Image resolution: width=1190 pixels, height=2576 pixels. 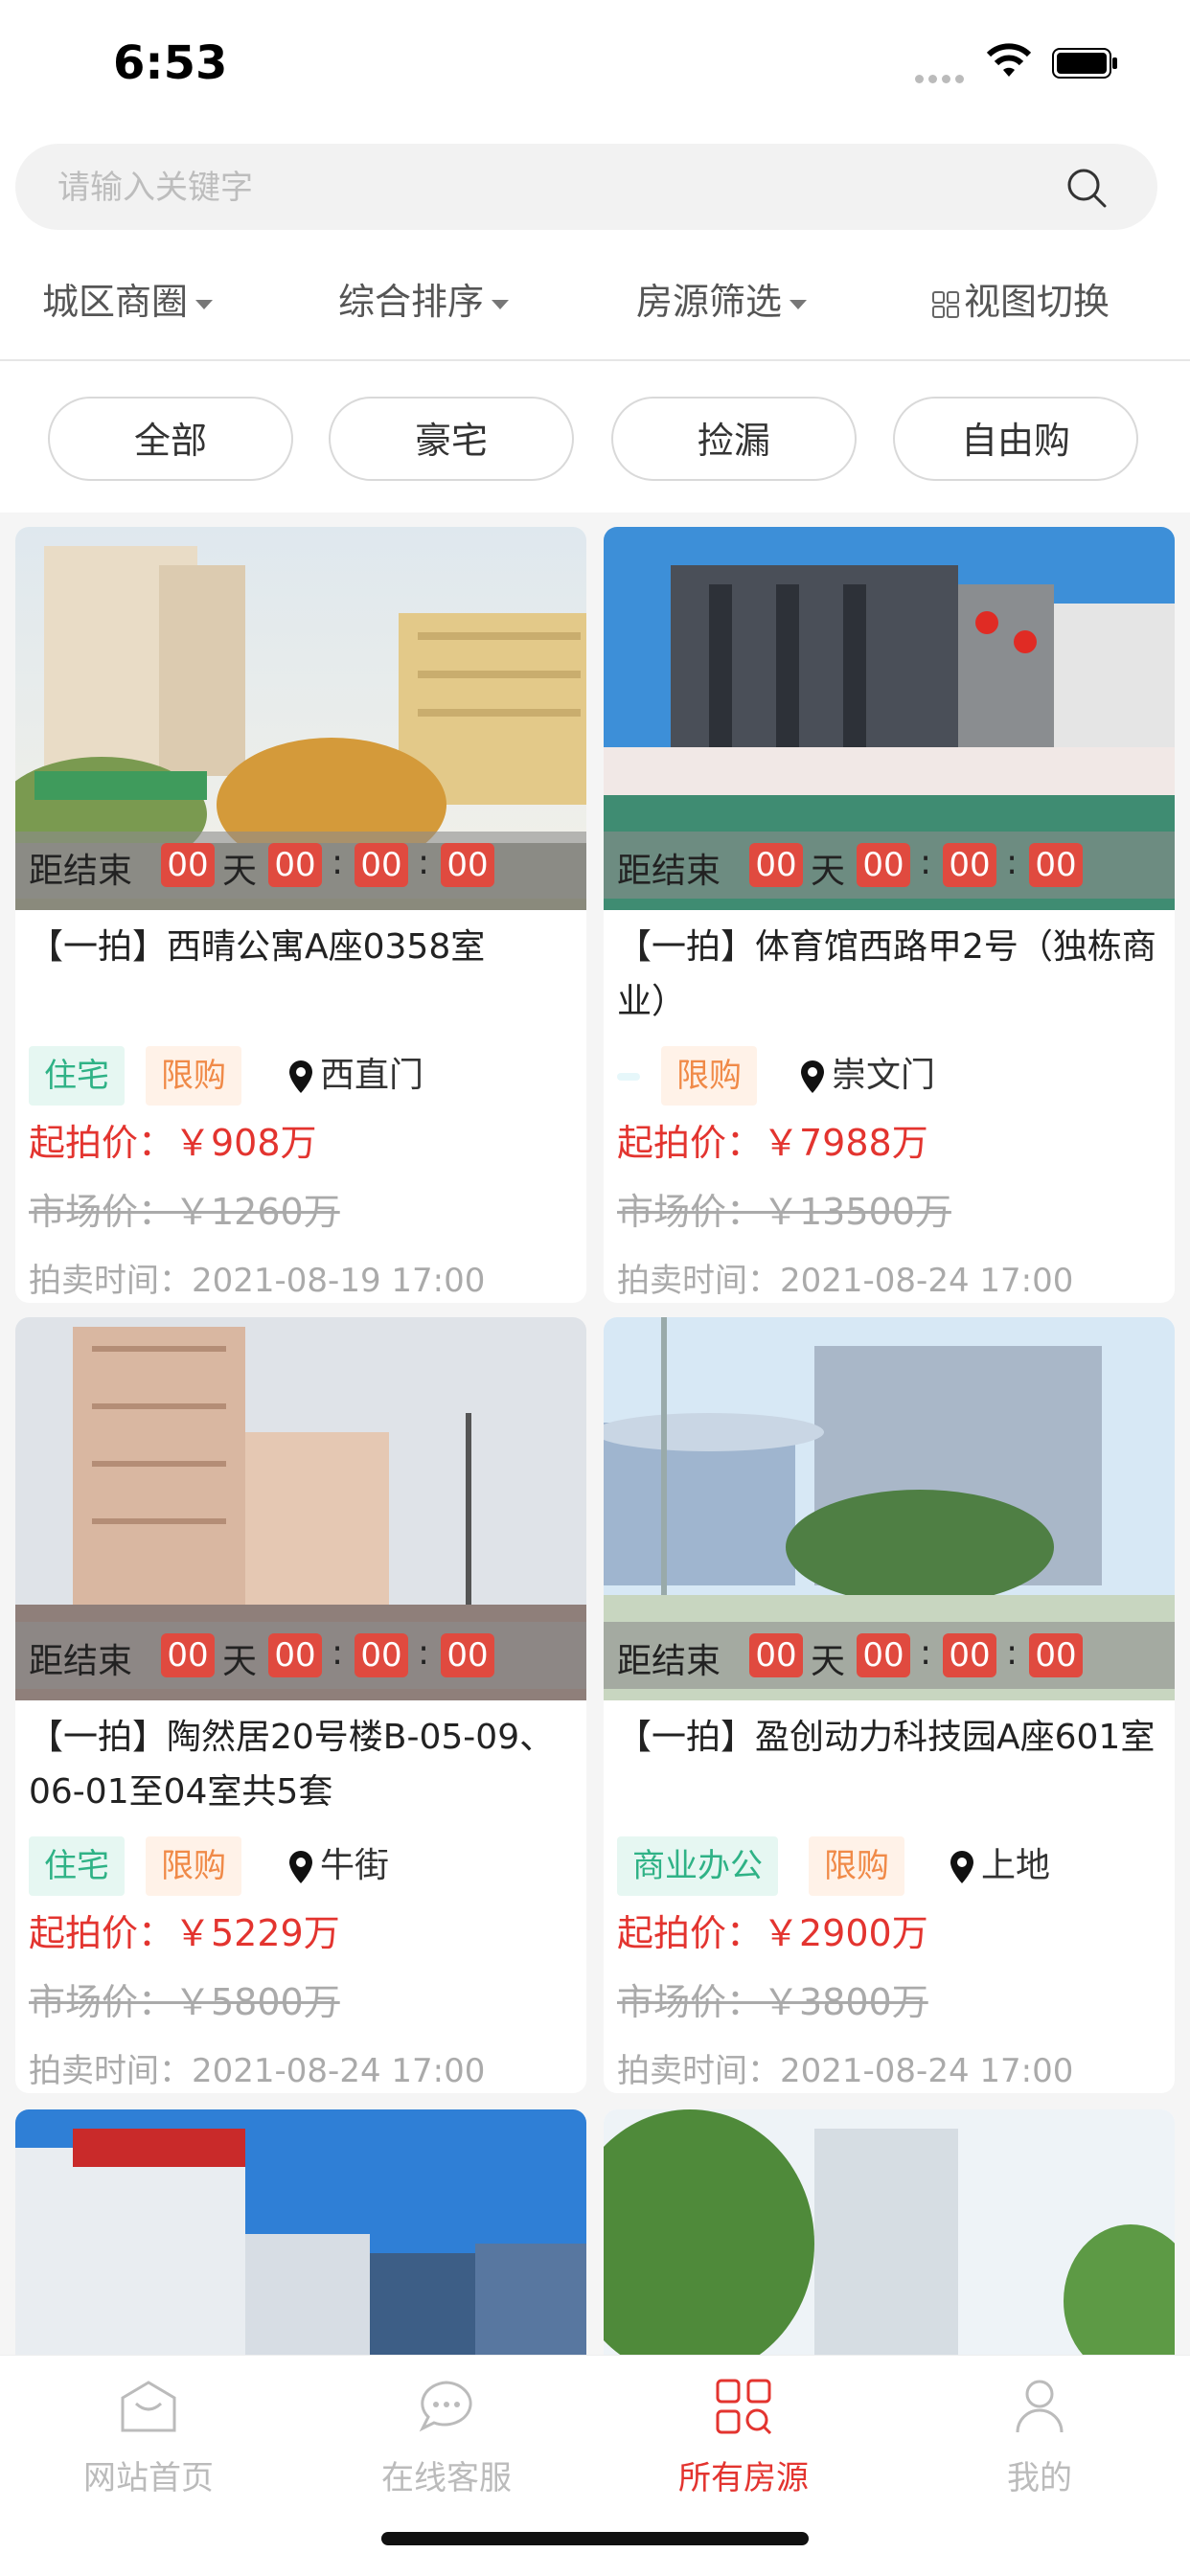 What do you see at coordinates (1084, 63) in the screenshot?
I see `battery-icon` at bounding box center [1084, 63].